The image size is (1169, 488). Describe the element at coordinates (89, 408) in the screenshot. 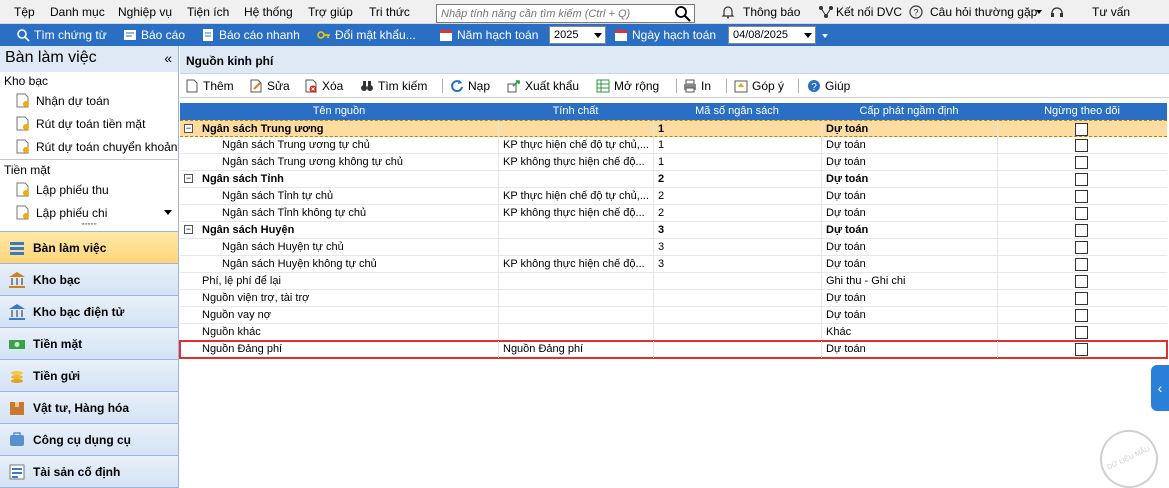

I see `nav-goods: Vật tư, Hàng hóa` at that location.